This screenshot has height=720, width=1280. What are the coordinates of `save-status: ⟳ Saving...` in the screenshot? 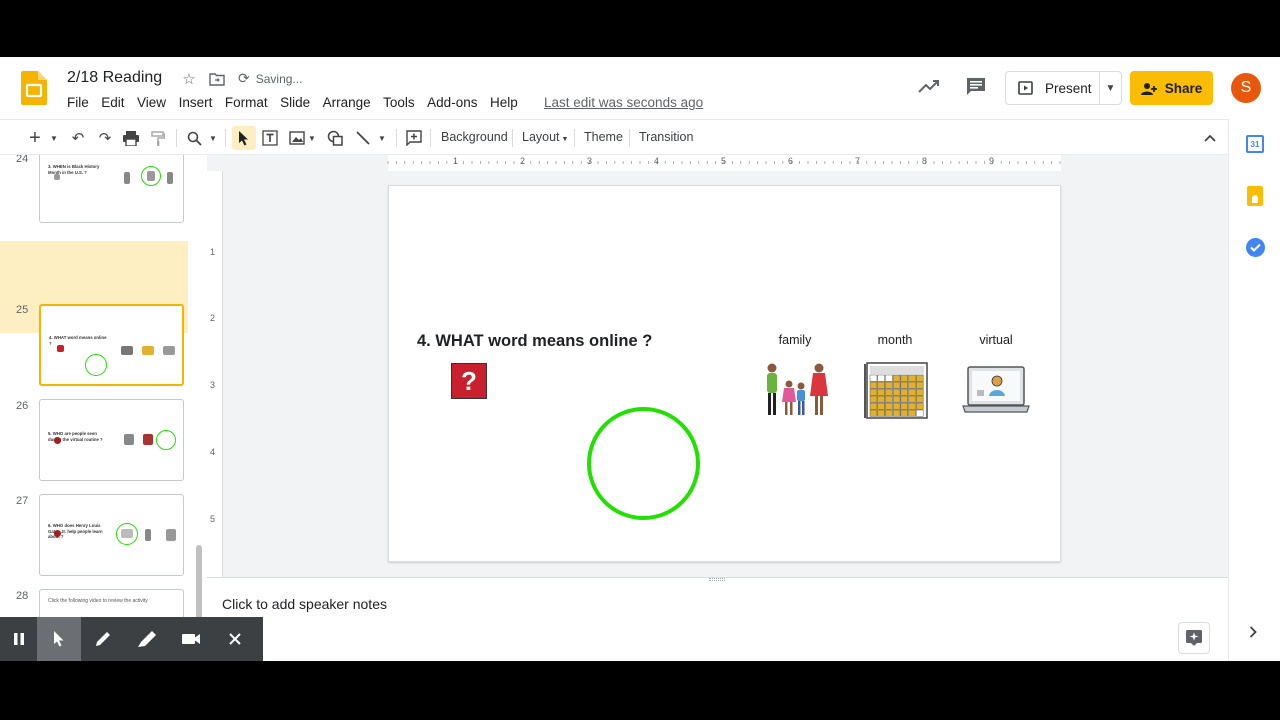 It's located at (270, 78).